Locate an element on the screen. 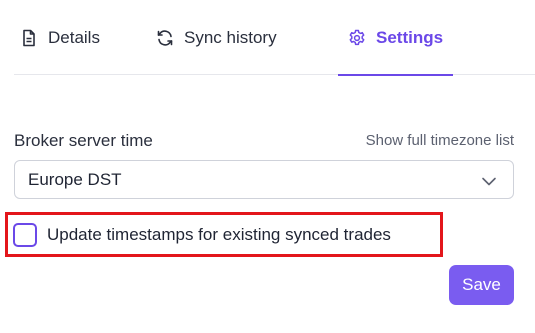  update-timestamps-checkbox is located at coordinates (25, 234).